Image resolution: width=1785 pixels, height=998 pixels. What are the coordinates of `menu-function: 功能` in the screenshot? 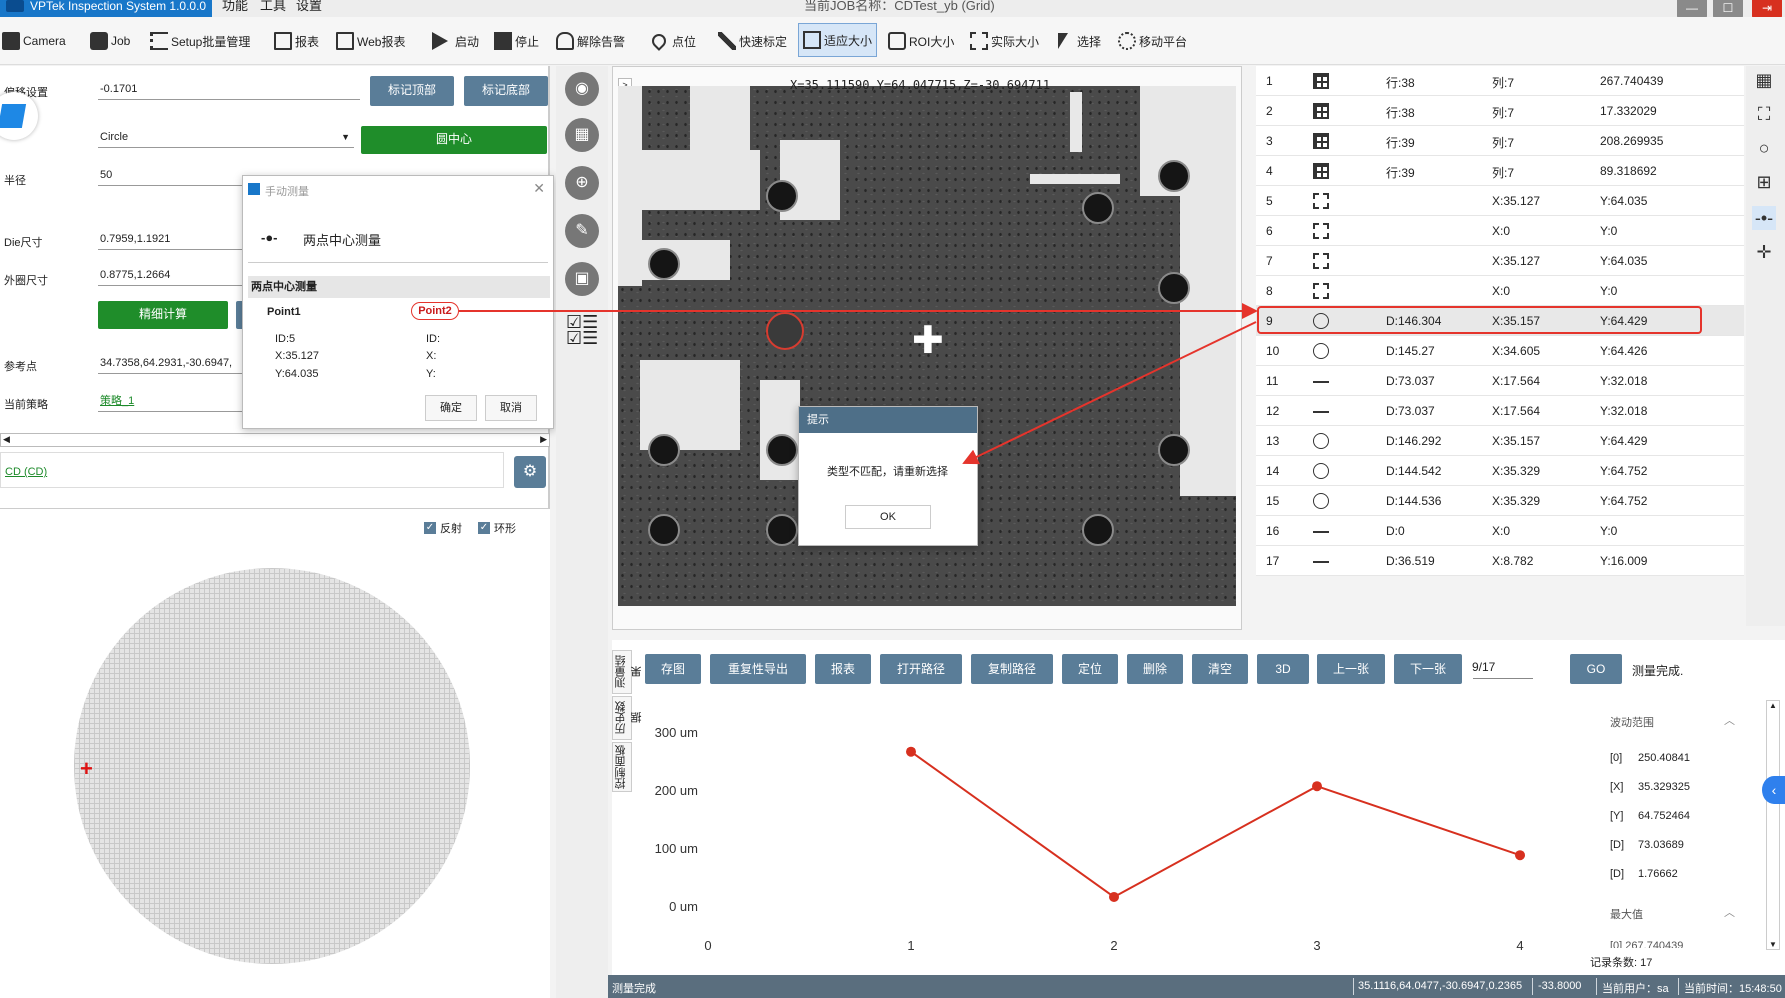 It's located at (235, 6).